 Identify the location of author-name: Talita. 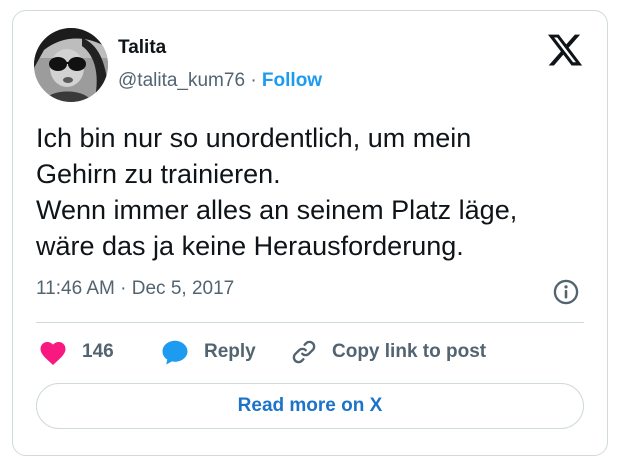
(142, 48).